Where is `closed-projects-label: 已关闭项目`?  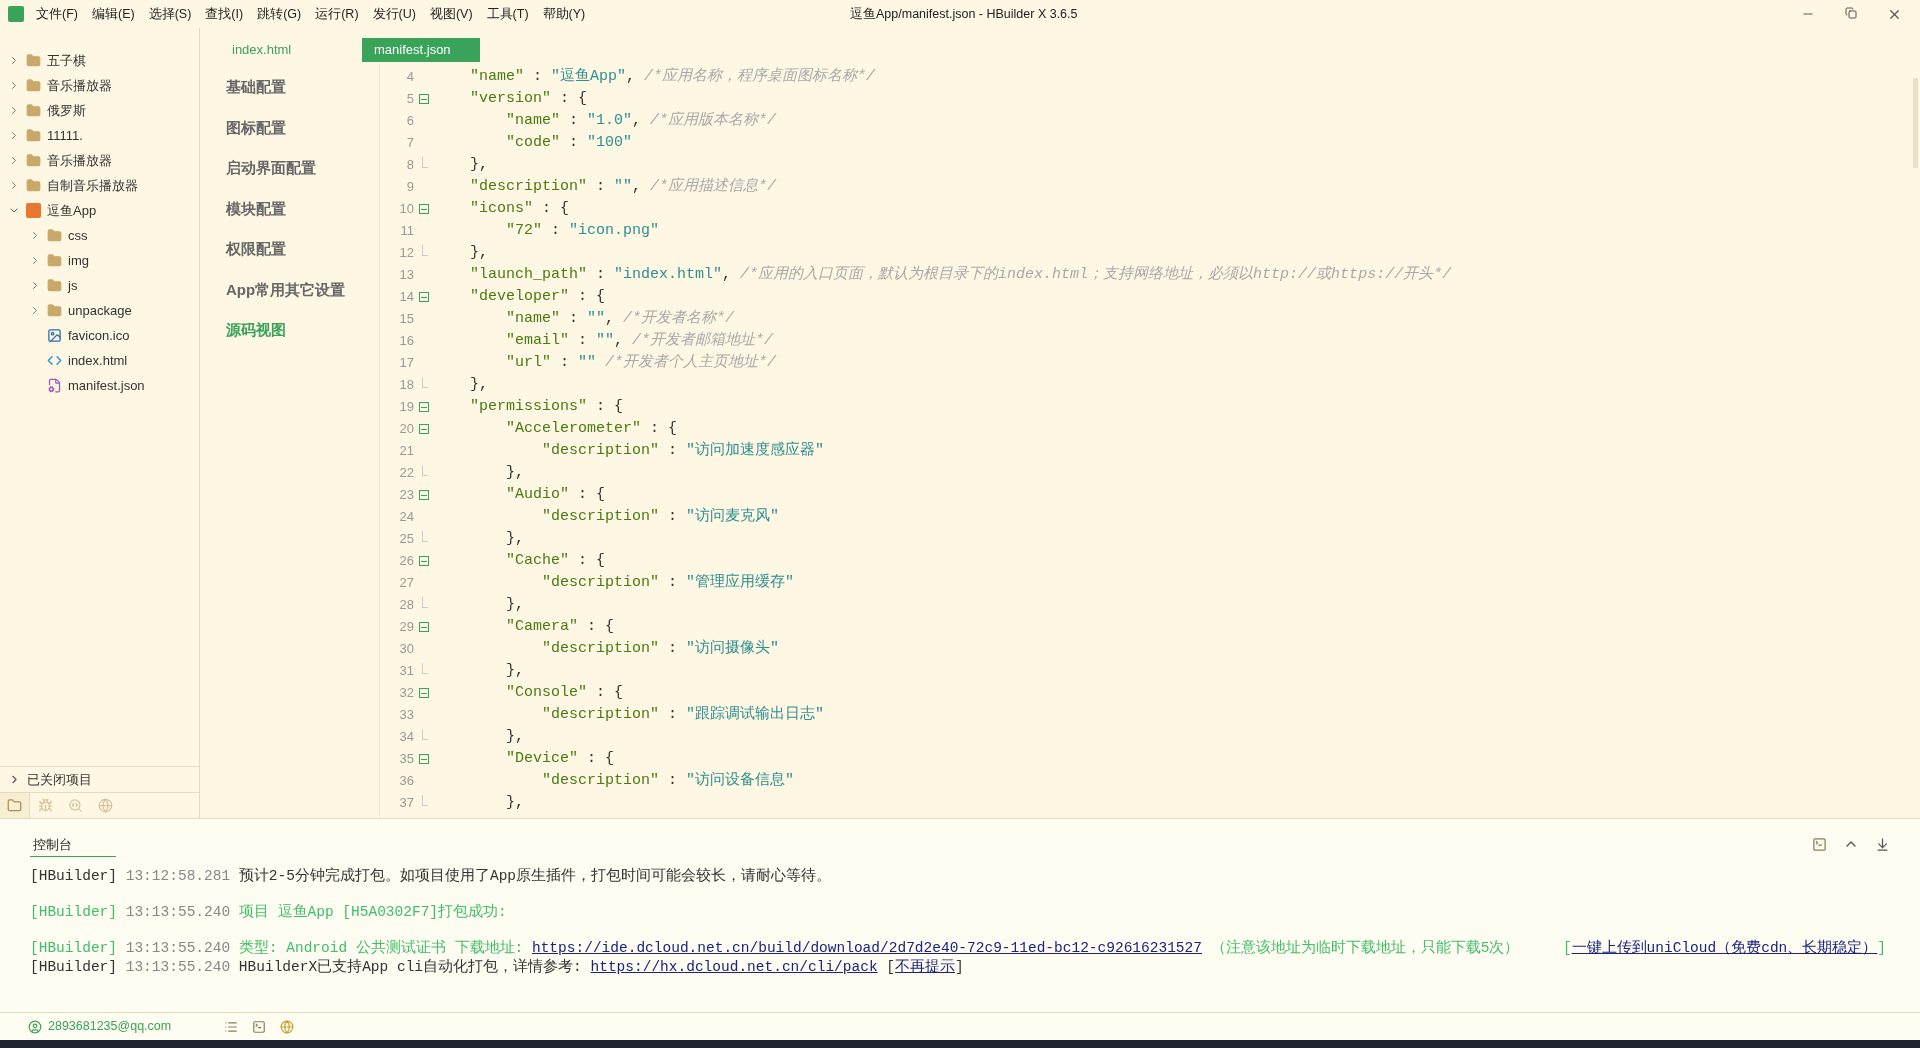
closed-projects-label: 已关闭项目 is located at coordinates (59, 779).